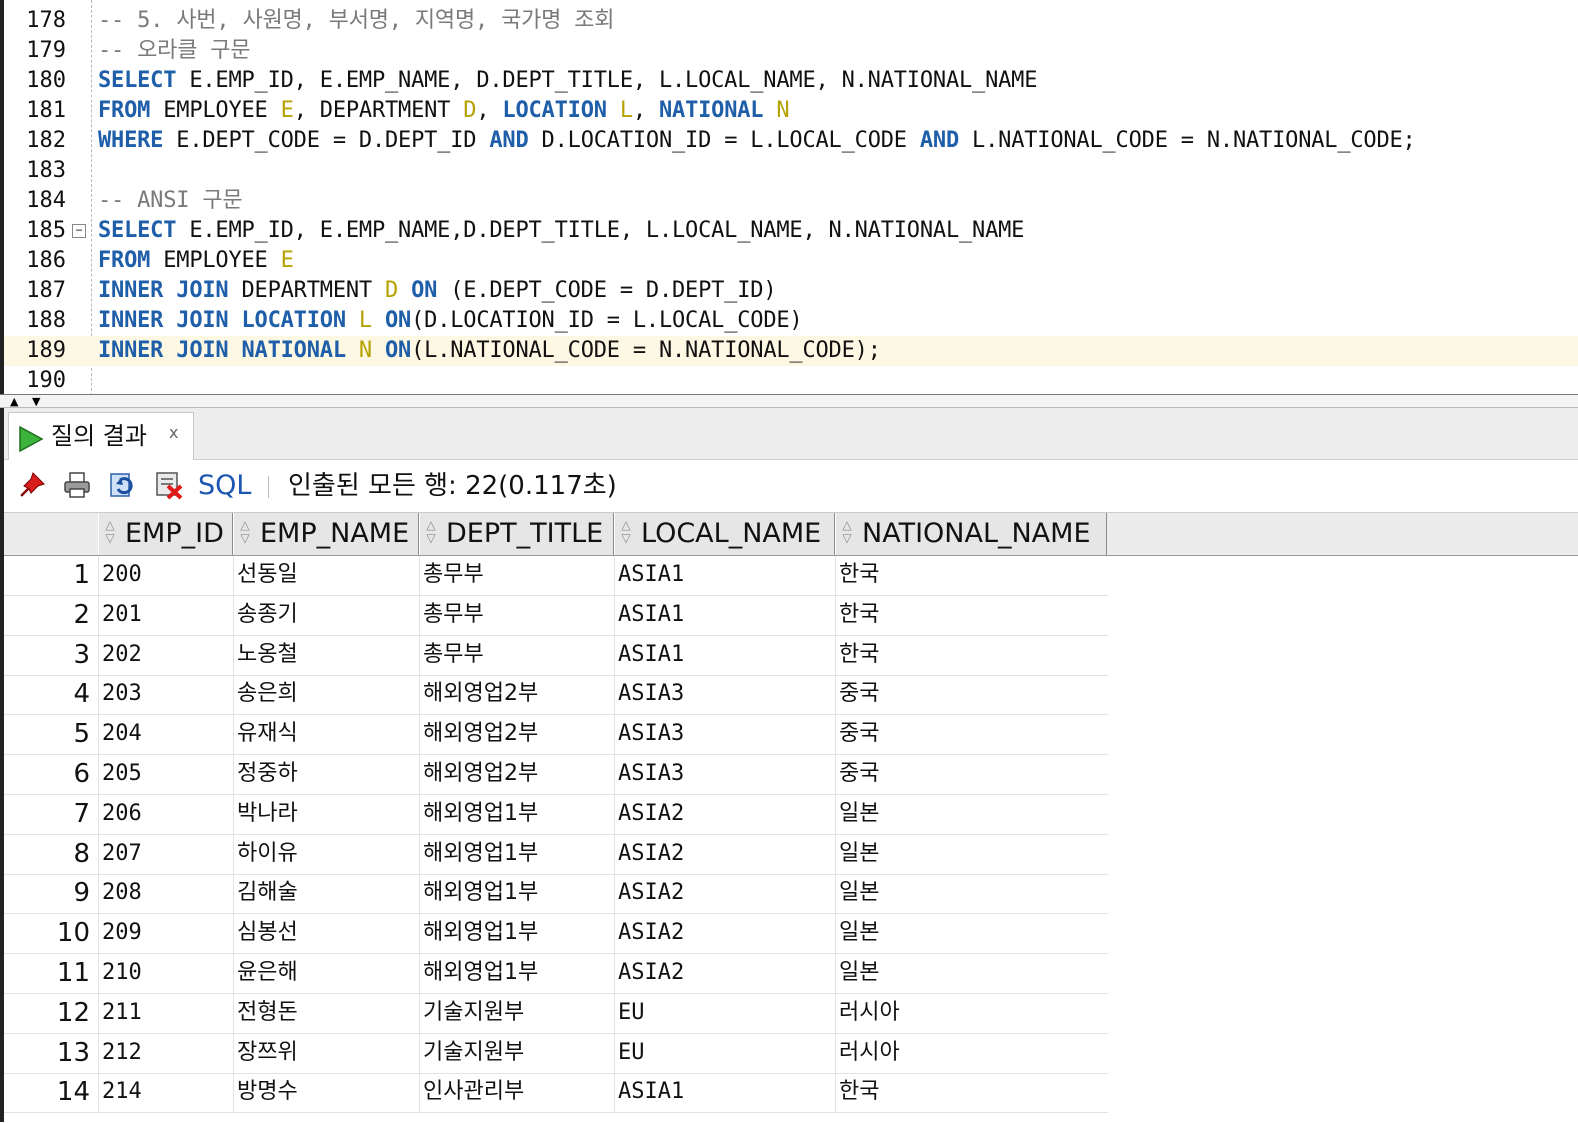 This screenshot has width=1578, height=1123. What do you see at coordinates (791, 381) in the screenshot?
I see `code-line: 190` at bounding box center [791, 381].